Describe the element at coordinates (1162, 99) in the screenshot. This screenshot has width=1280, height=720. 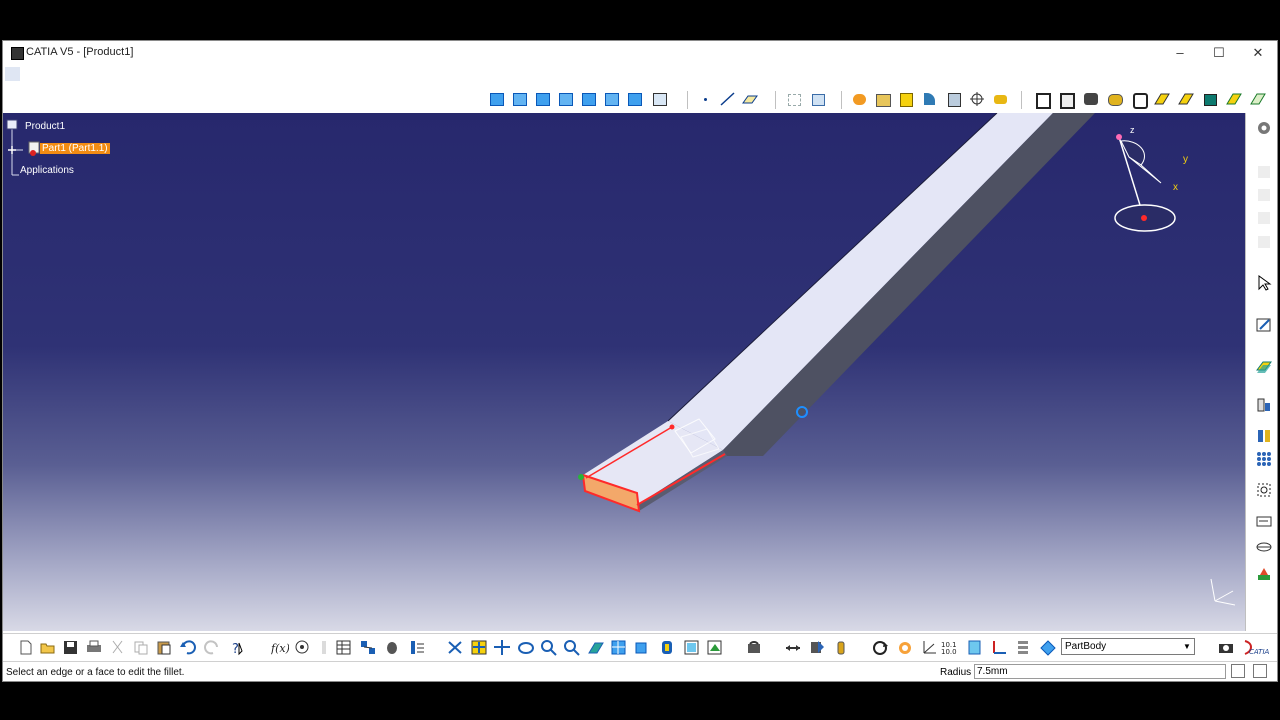
I see `thick-surface-icon` at that location.